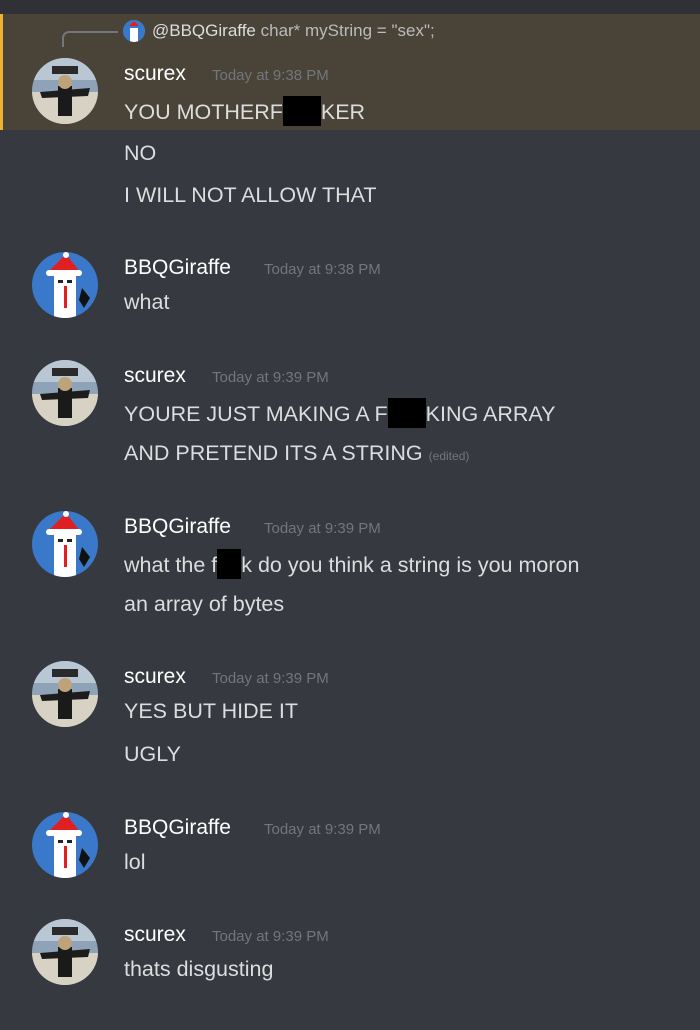  Describe the element at coordinates (147, 302) in the screenshot. I see `message-line: what` at that location.